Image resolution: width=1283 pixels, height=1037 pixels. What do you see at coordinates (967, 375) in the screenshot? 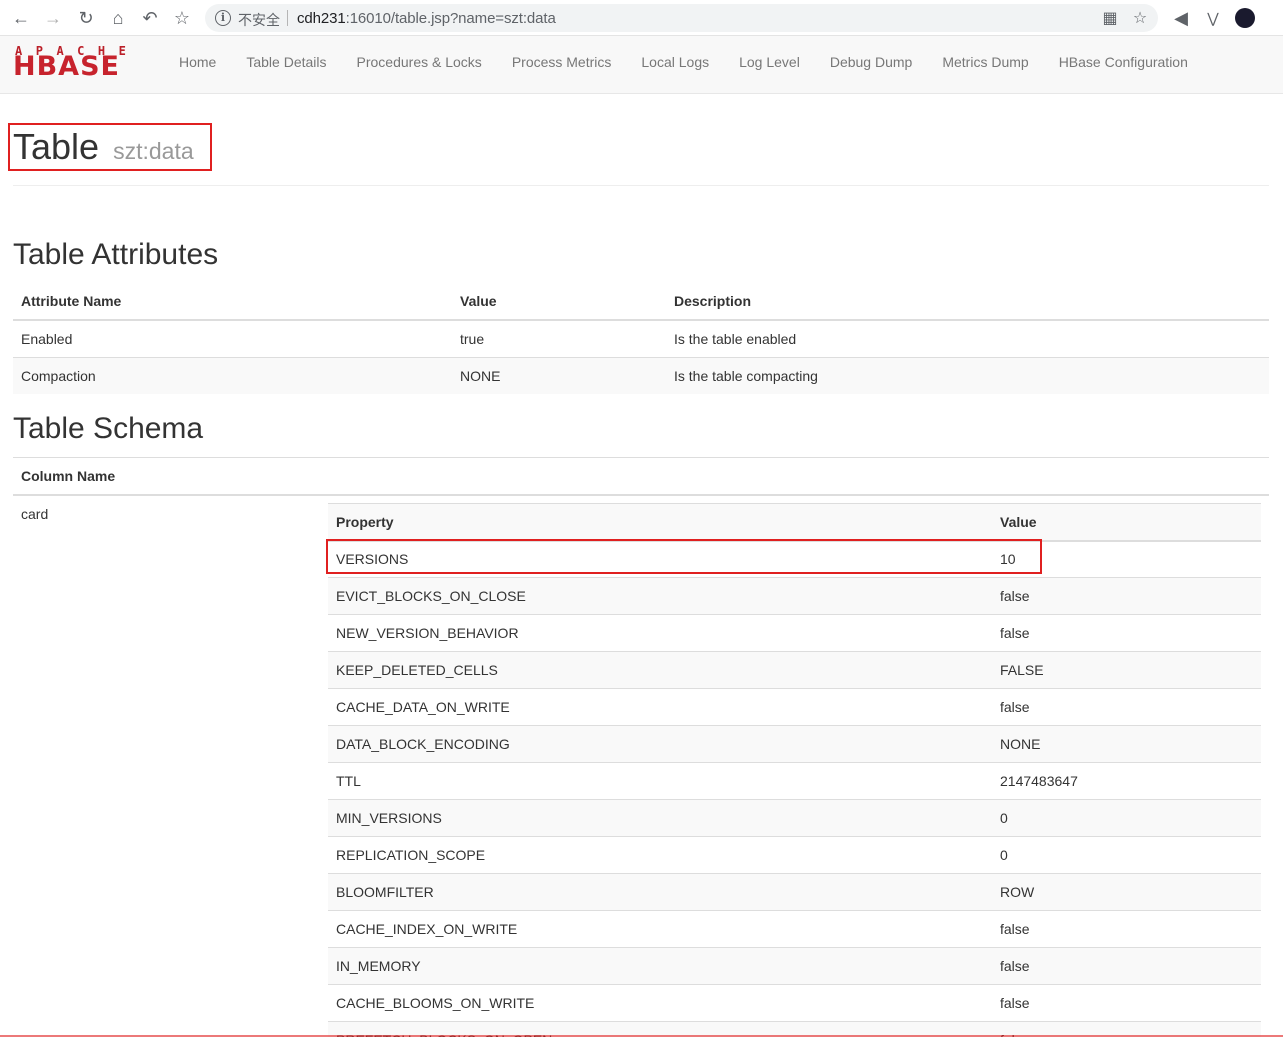
I see `attr-description: Is the table compacting` at bounding box center [967, 375].